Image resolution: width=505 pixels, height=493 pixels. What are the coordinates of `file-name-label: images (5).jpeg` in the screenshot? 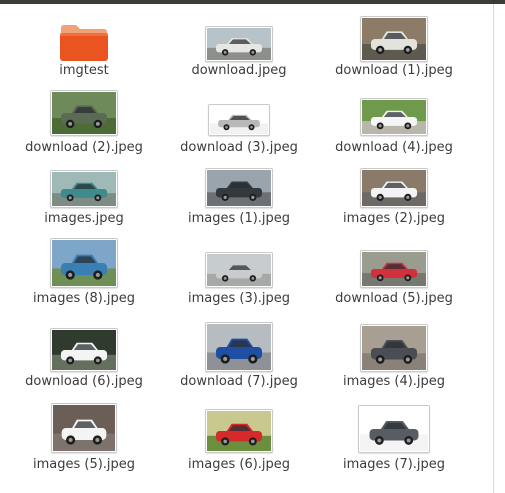 It's located at (84, 465).